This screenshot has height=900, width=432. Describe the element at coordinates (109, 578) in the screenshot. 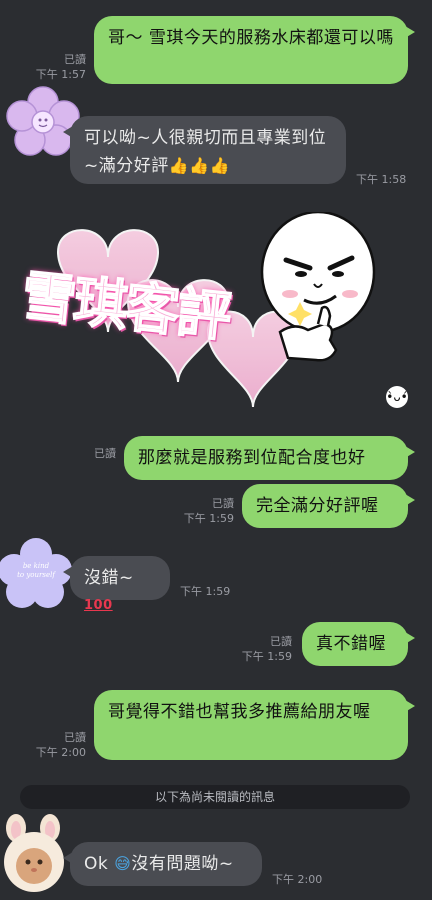

I see `message-text: 沒錯~` at that location.